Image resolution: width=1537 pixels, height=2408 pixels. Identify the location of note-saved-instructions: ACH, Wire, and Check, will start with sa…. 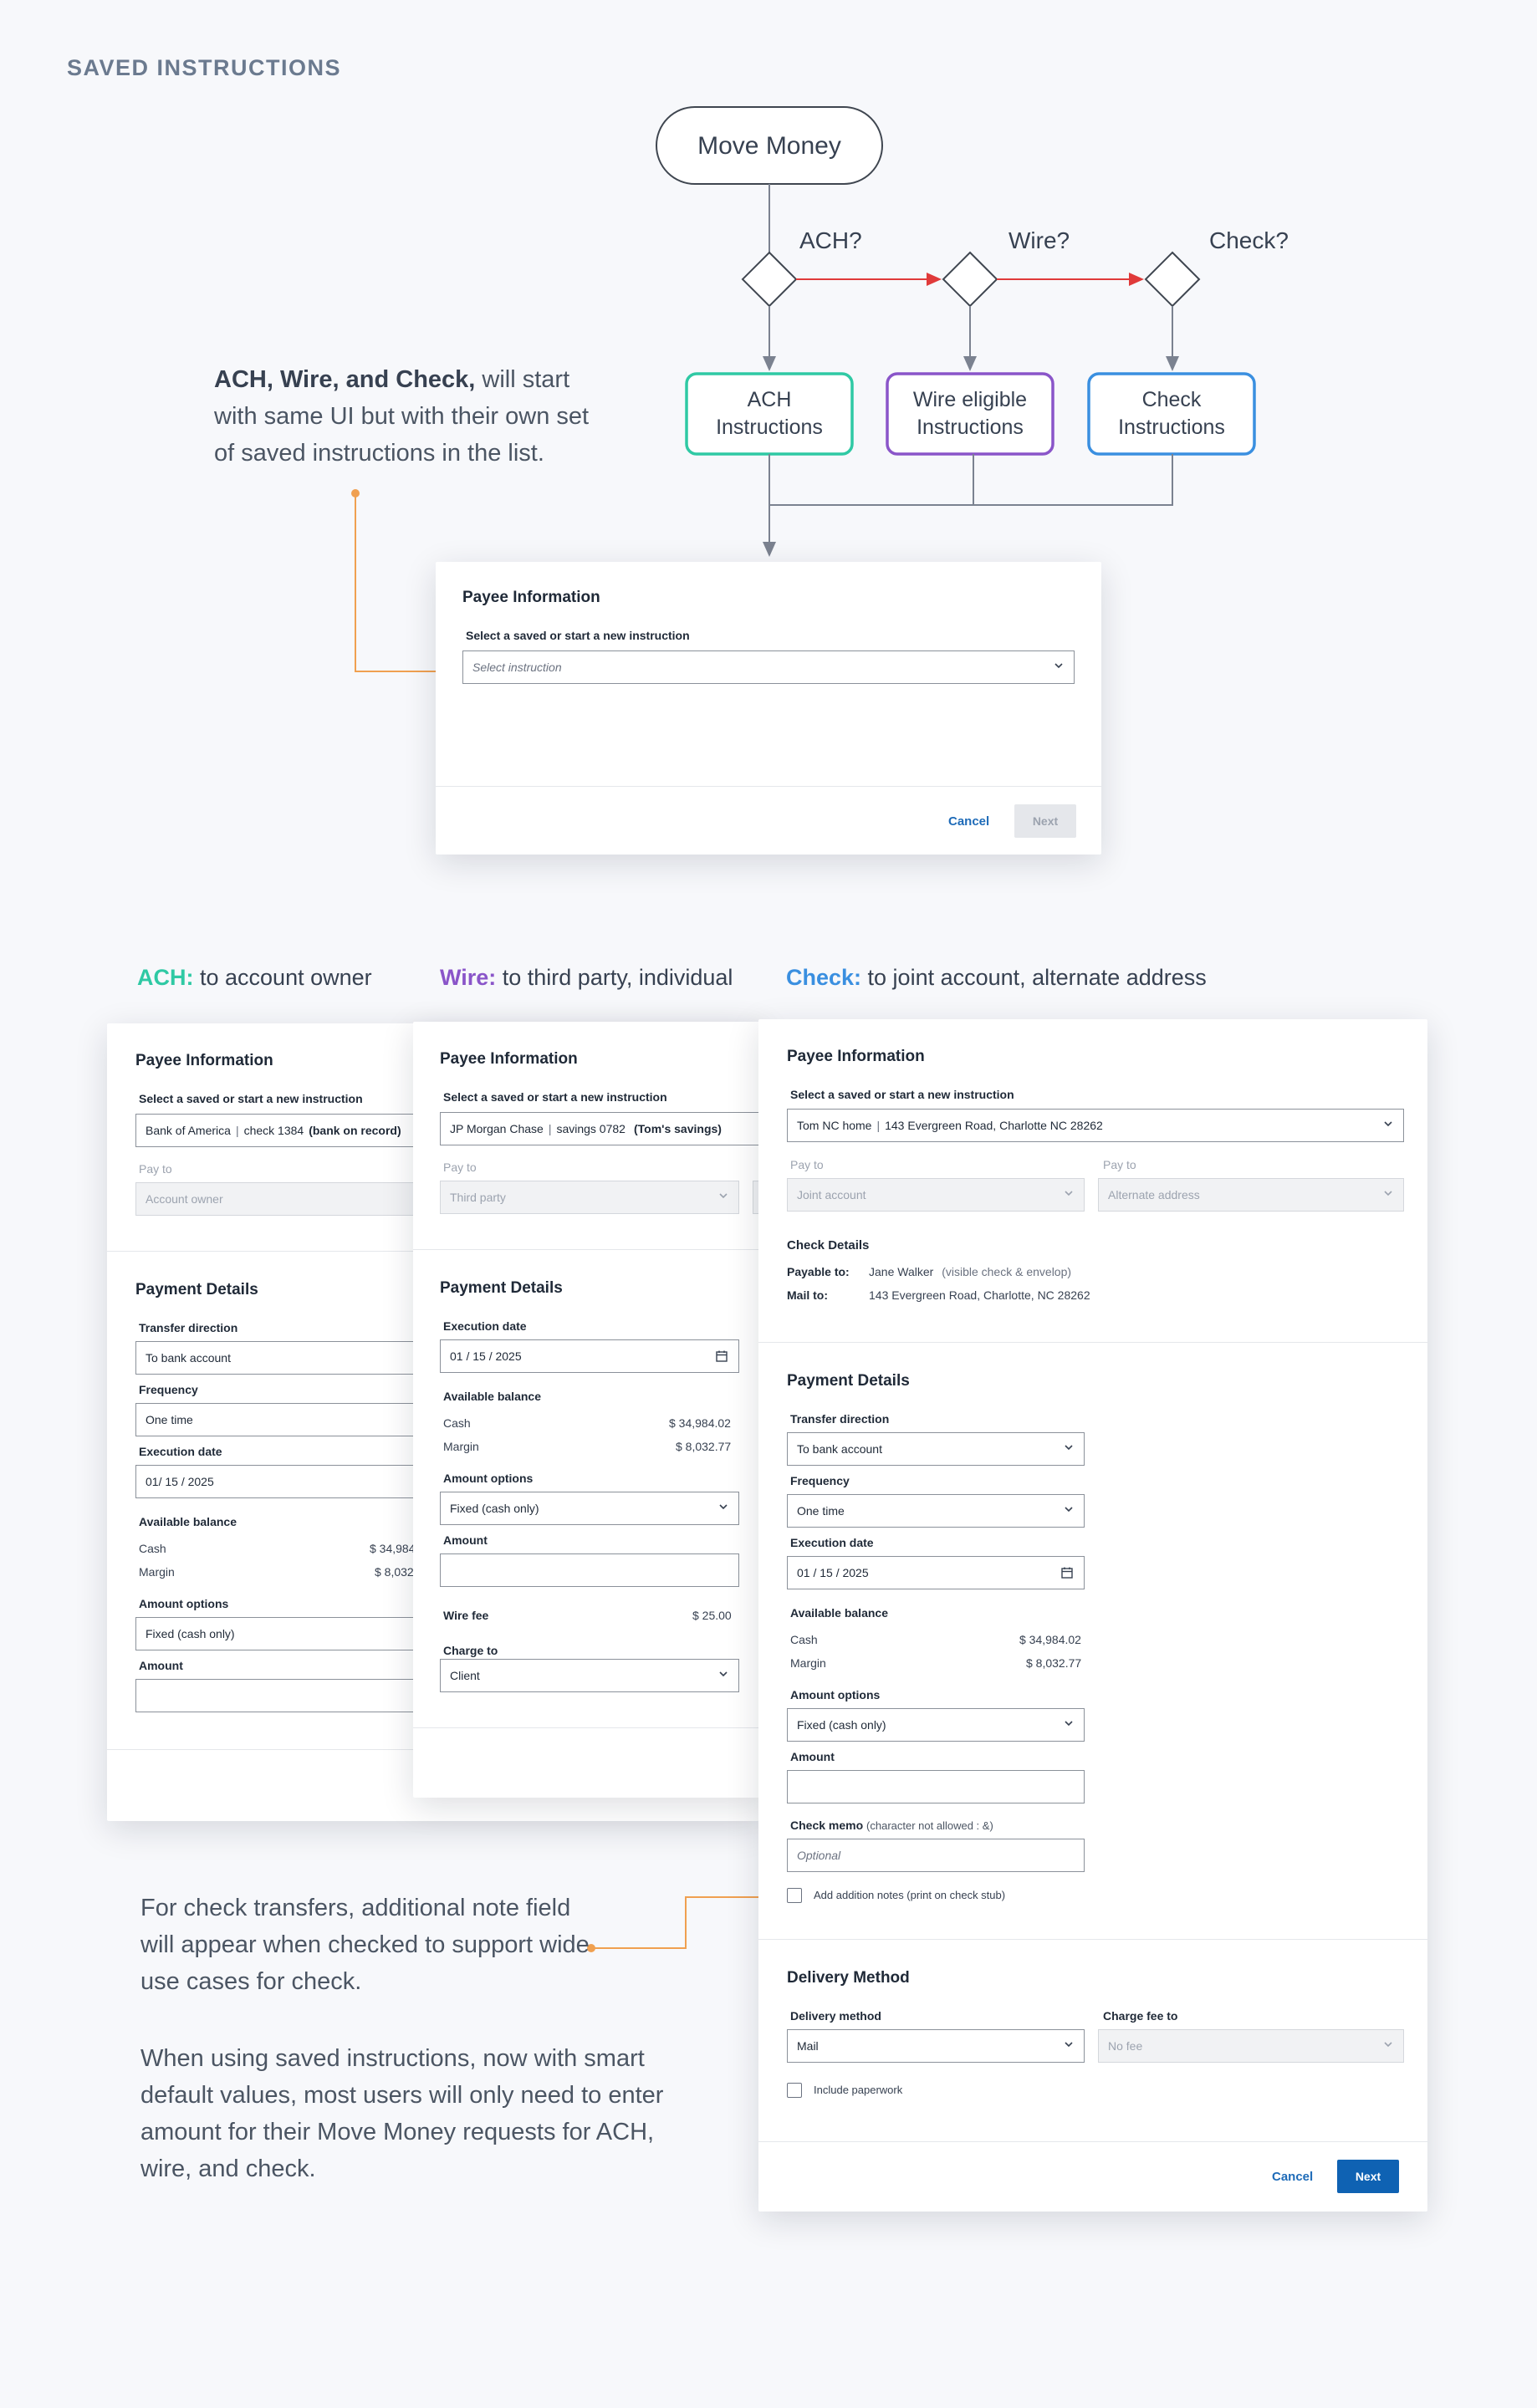
(414, 417).